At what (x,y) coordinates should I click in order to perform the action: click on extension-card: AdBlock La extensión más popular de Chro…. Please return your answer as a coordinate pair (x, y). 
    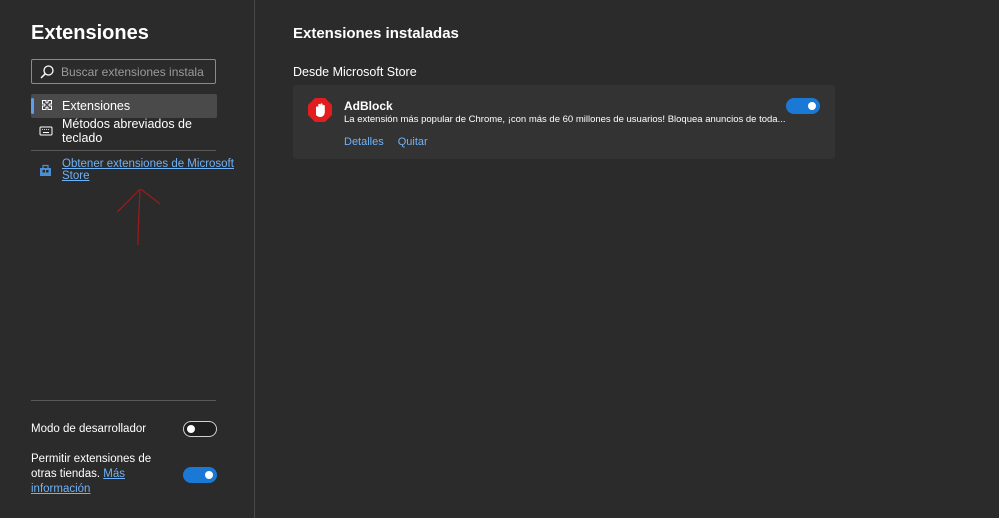
    Looking at the image, I should click on (564, 122).